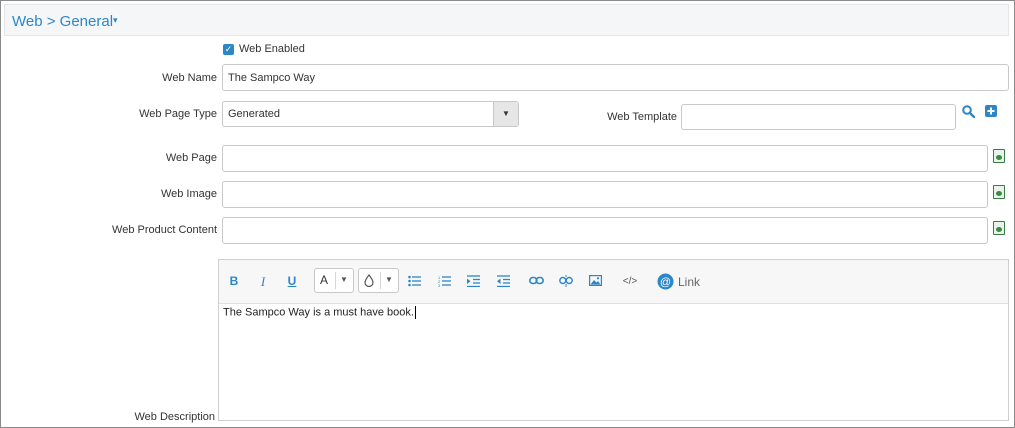  What do you see at coordinates (324, 280) in the screenshot?
I see `font-color-icon: A` at bounding box center [324, 280].